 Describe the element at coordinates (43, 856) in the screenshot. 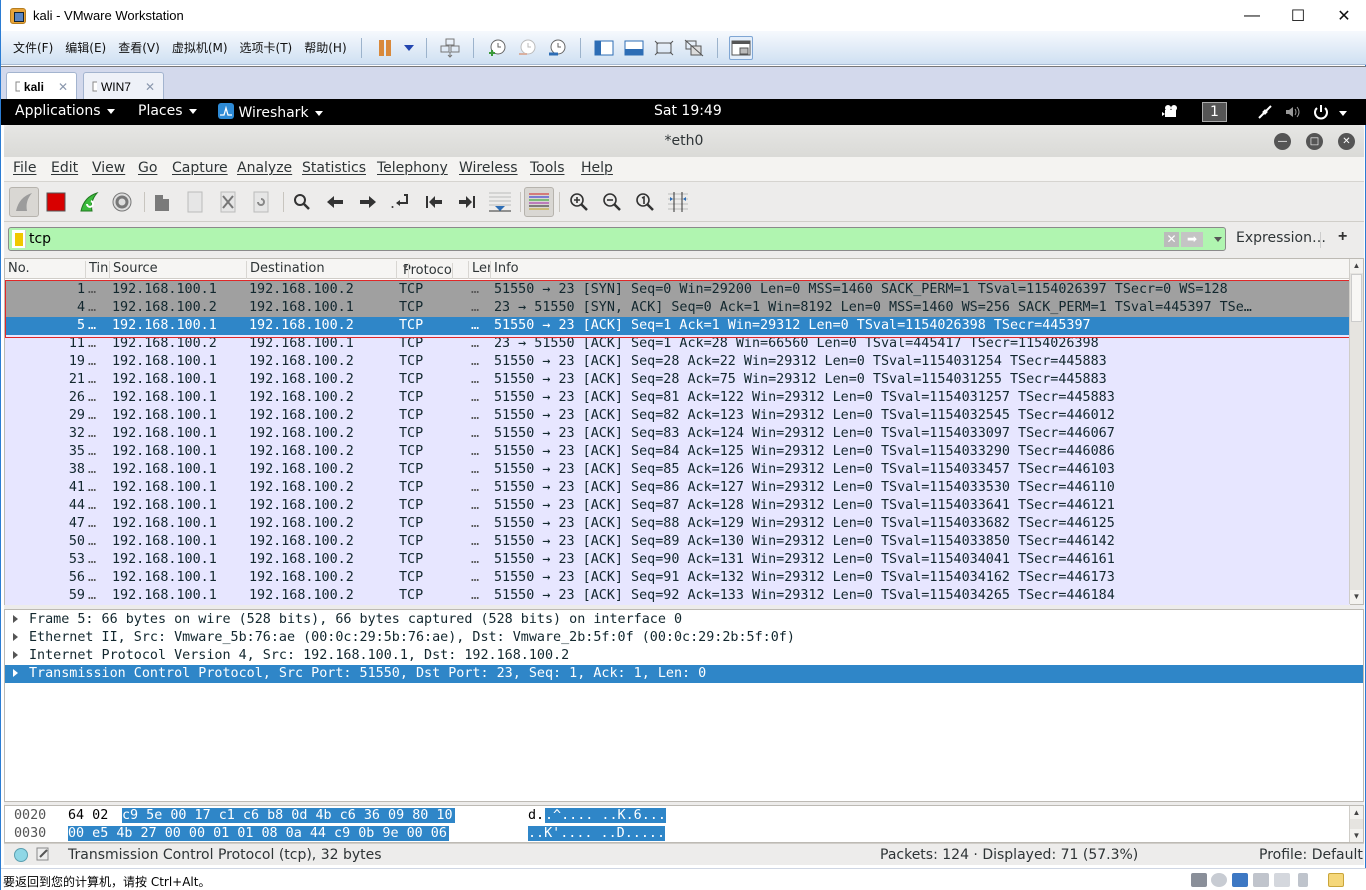

I see `capture-comment-icon` at that location.